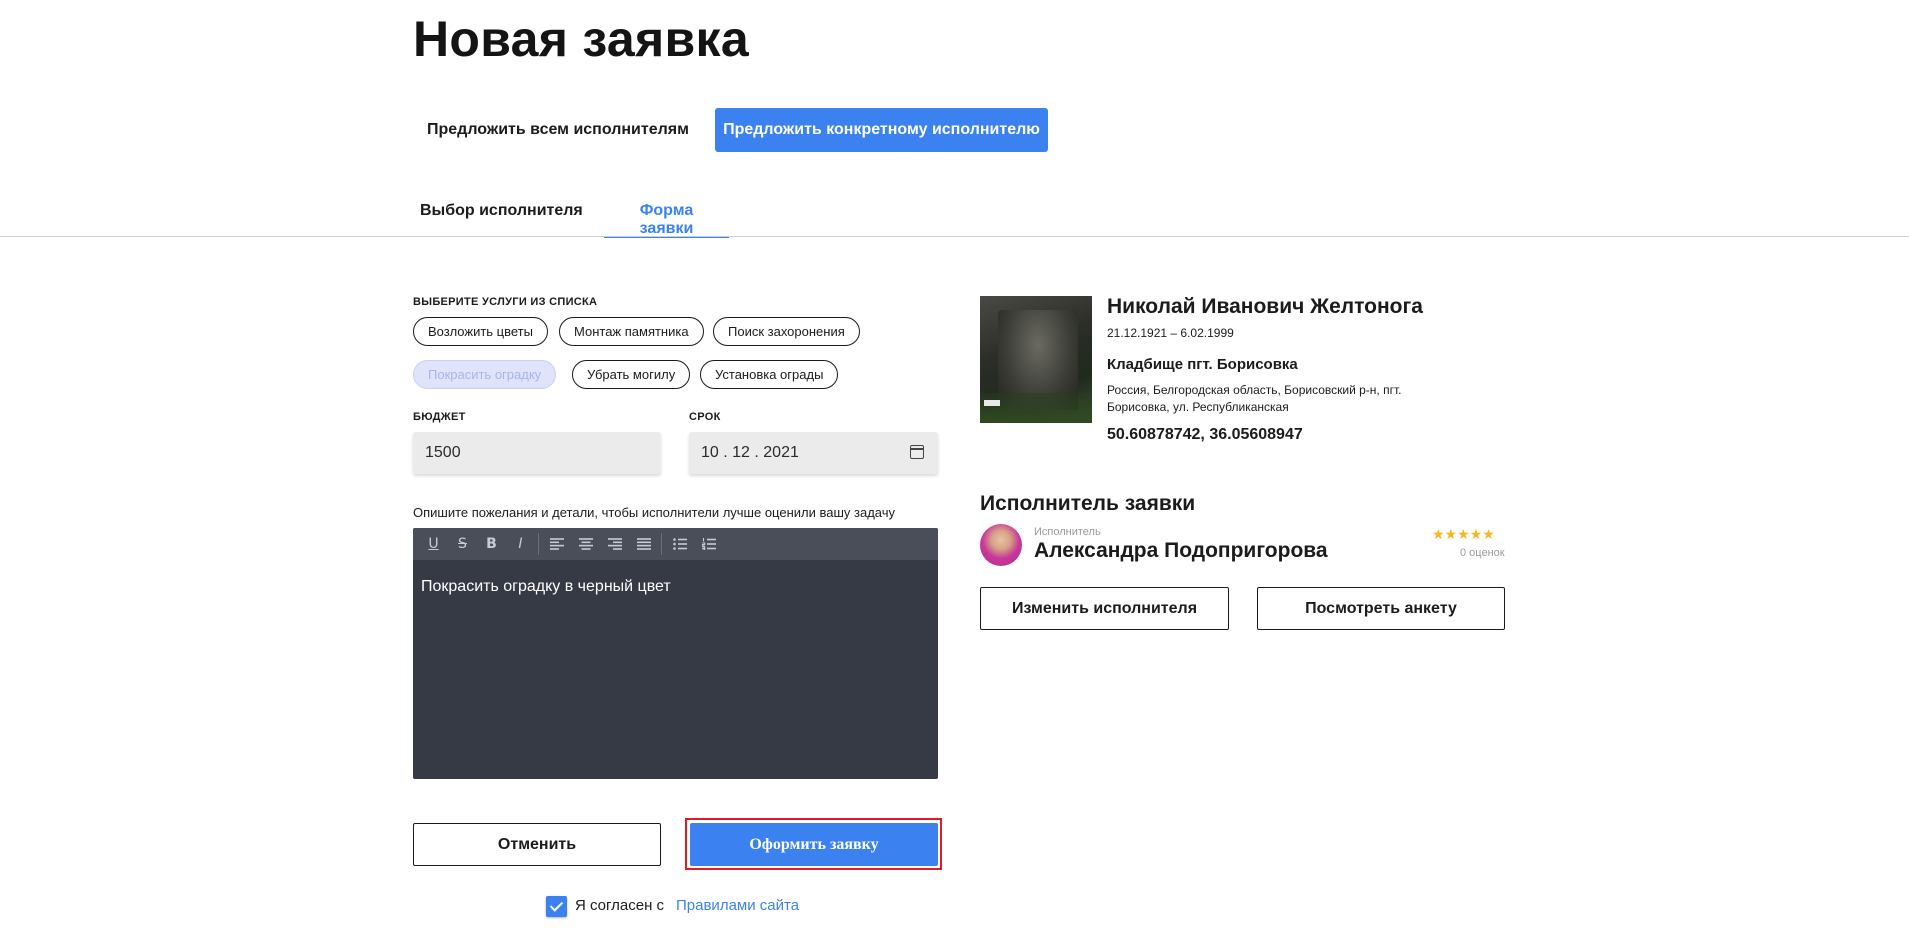  I want to click on executor-avatar, so click(1001, 545).